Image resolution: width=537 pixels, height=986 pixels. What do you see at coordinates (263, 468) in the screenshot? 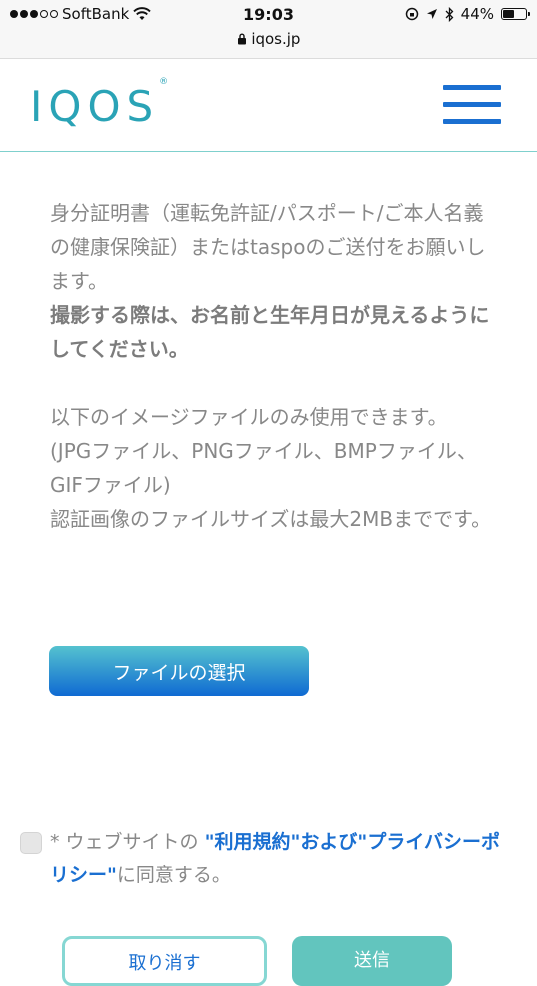
I see `file-types-list: (JPGファイル、PNGファイル、BMPファイル、GIFファイル)` at bounding box center [263, 468].